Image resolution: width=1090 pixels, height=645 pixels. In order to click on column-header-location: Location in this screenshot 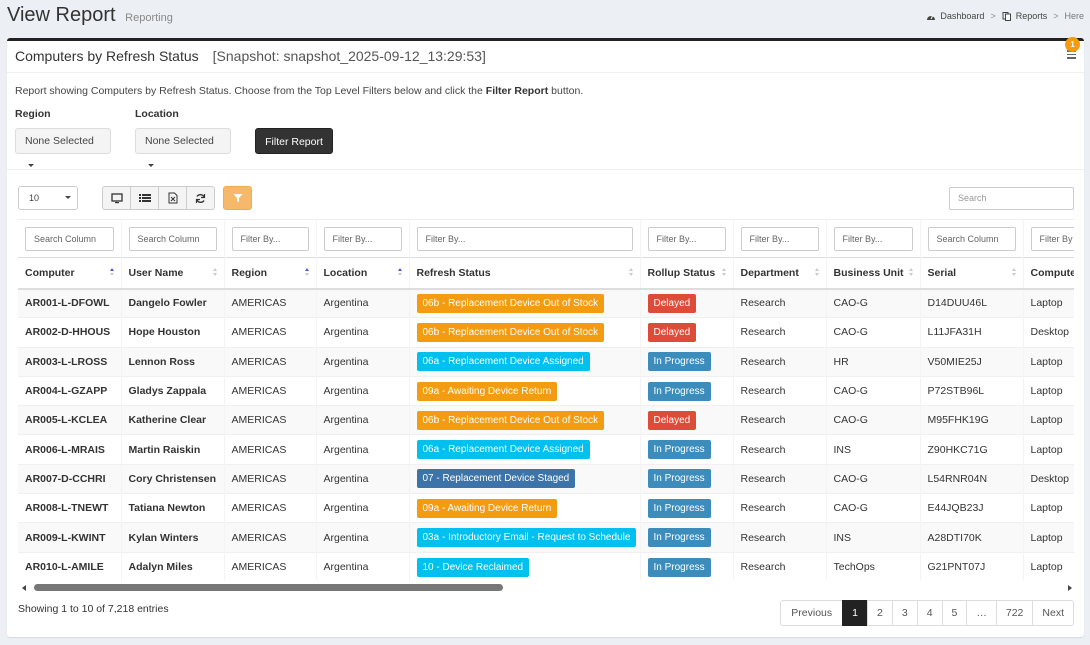, I will do `click(363, 273)`.